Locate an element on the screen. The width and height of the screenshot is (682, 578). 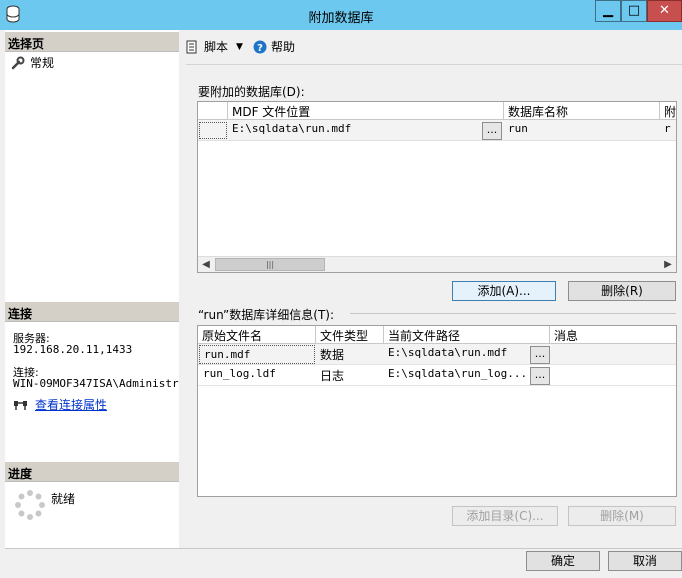
column-header-db-name: 数据库名称 is located at coordinates (582, 111).